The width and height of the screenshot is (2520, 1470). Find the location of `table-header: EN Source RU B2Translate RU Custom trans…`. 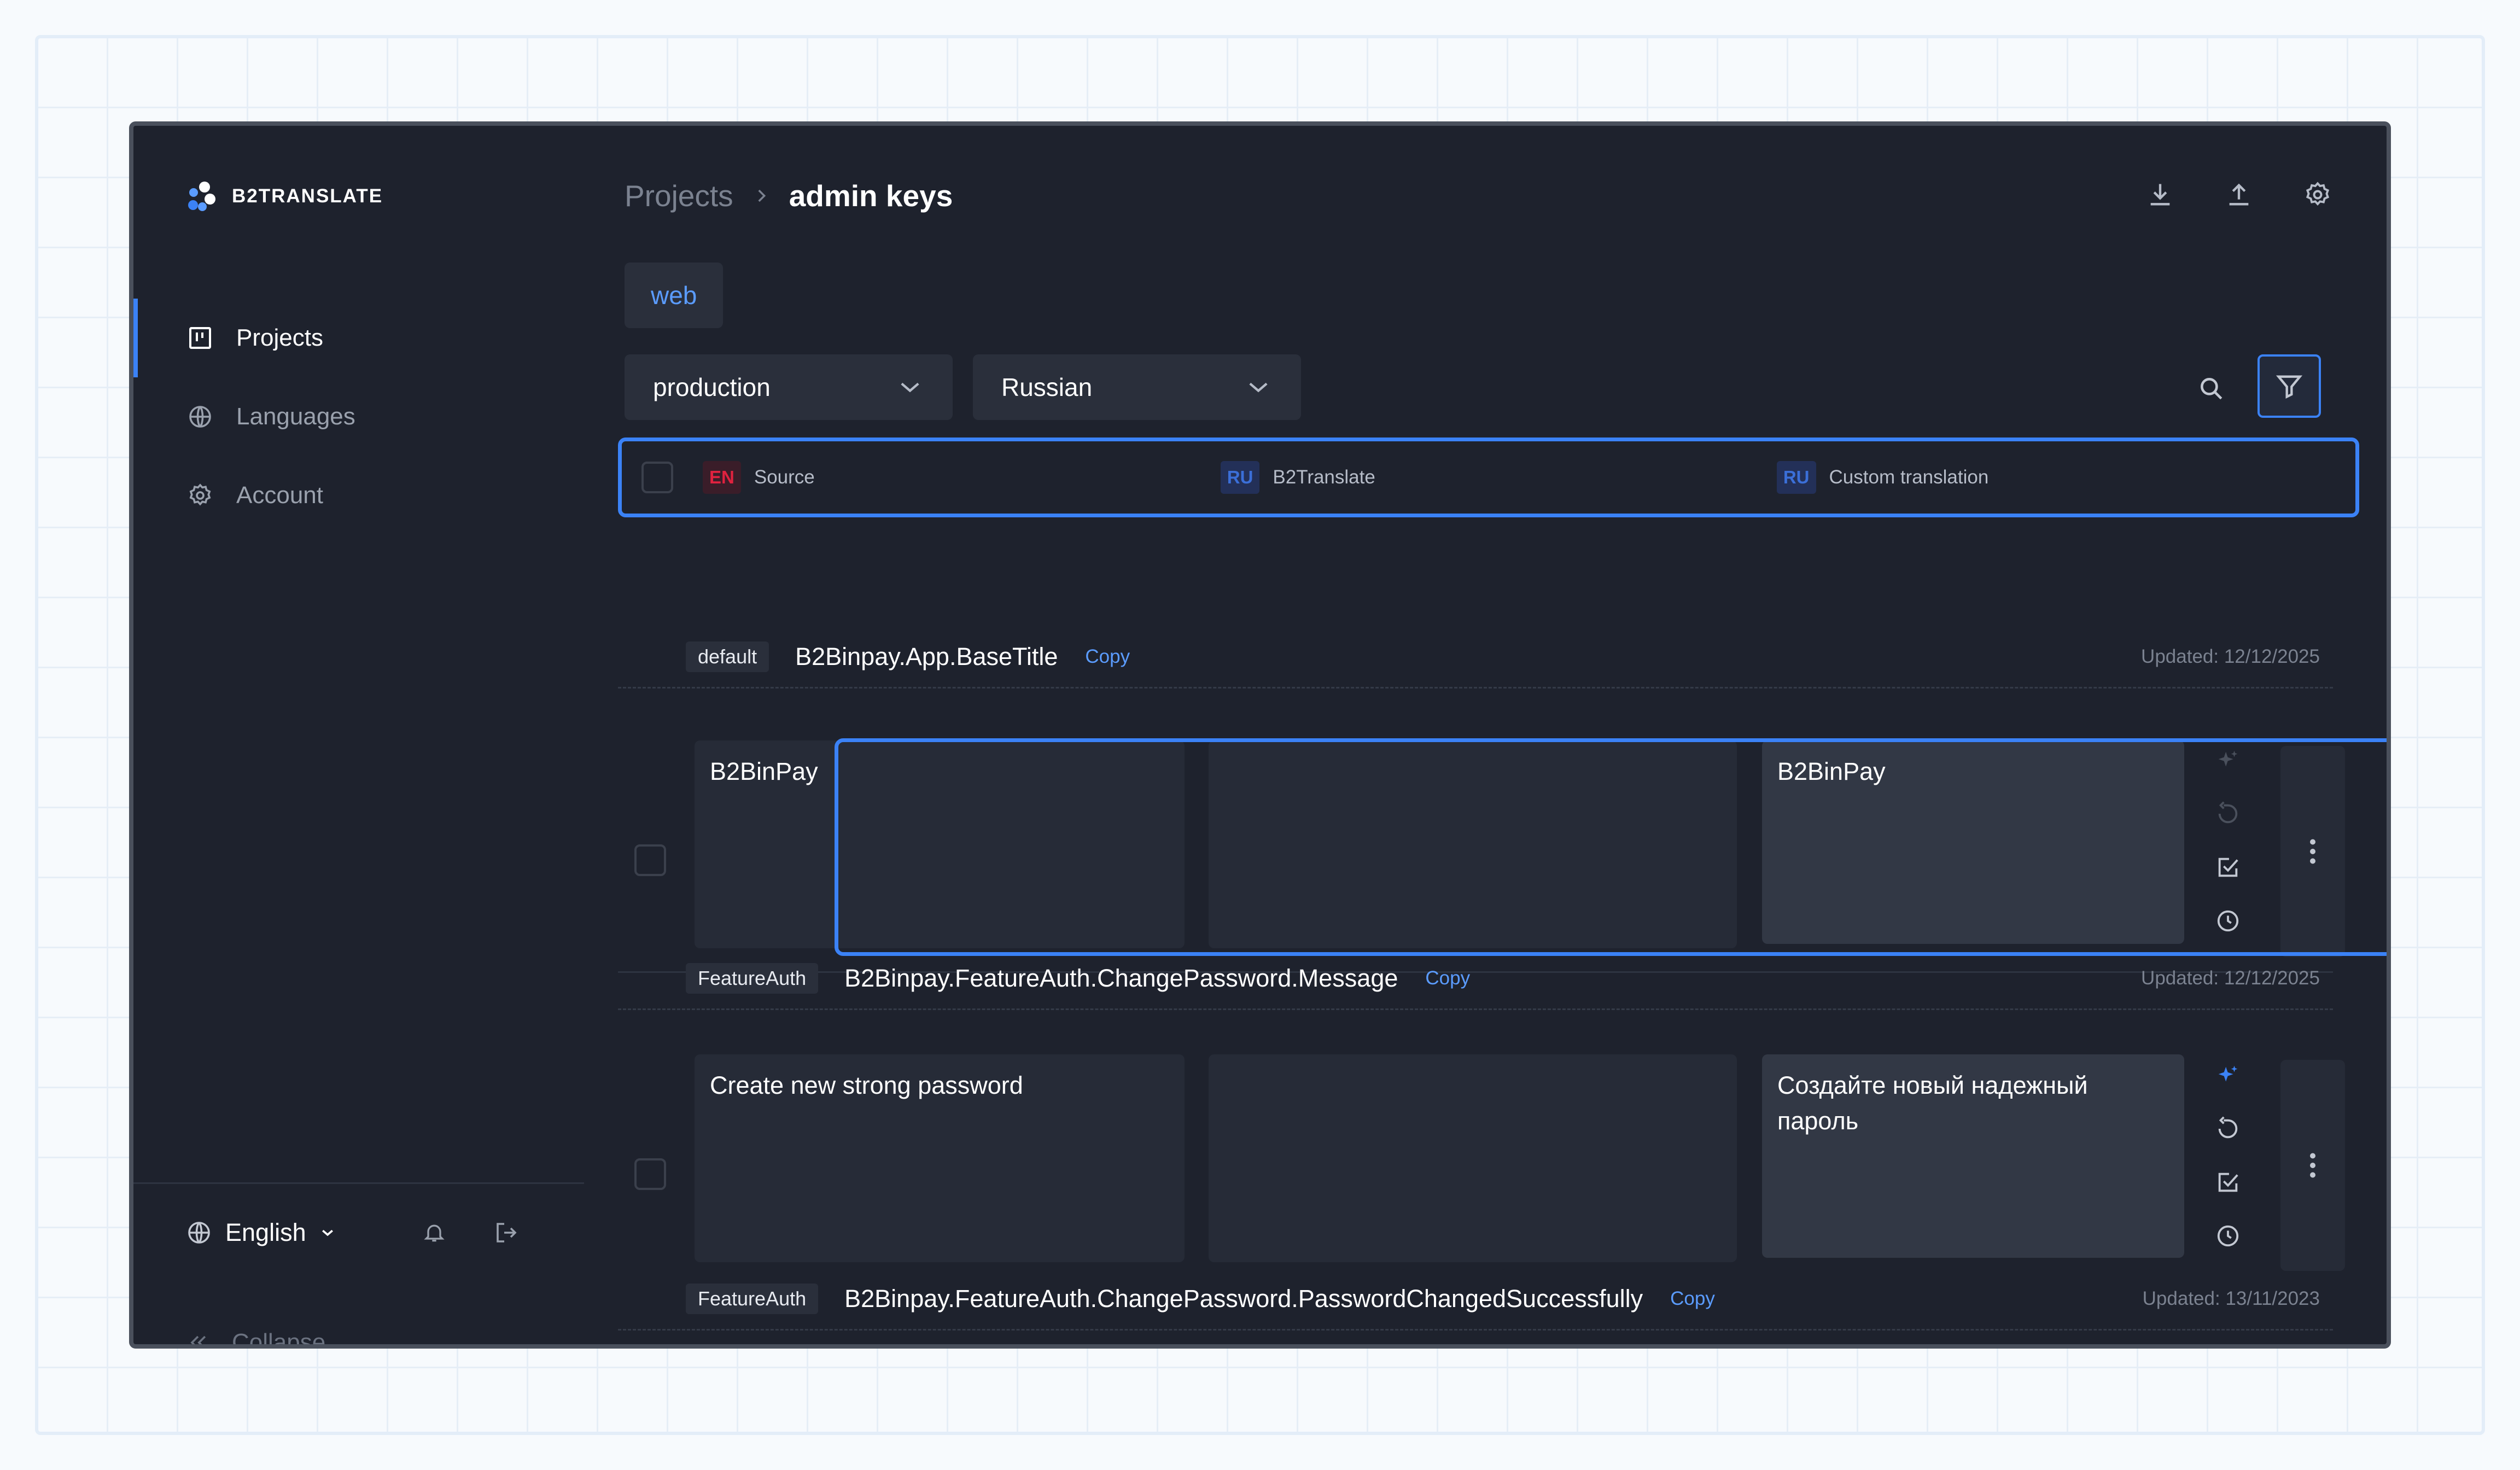

table-header: EN Source RU B2Translate RU Custom trans… is located at coordinates (1488, 477).